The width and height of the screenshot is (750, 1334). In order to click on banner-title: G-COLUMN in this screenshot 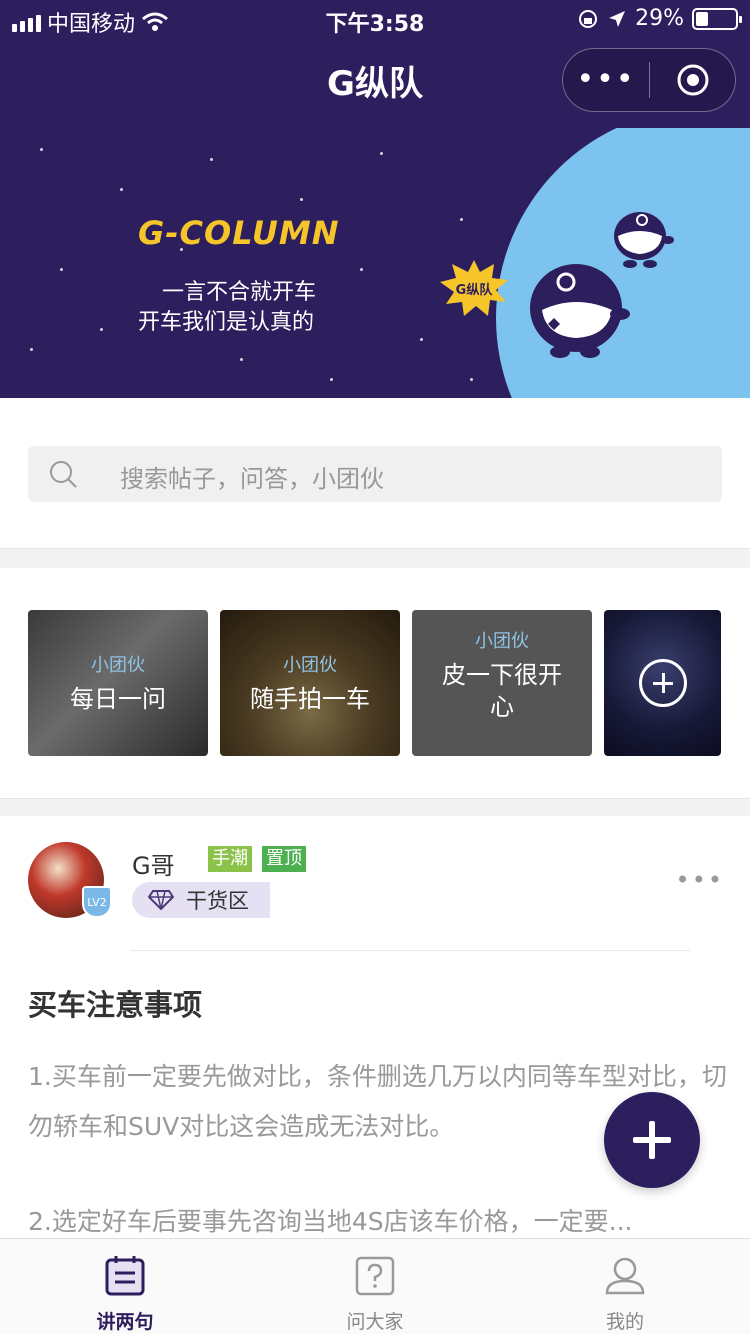, I will do `click(239, 233)`.